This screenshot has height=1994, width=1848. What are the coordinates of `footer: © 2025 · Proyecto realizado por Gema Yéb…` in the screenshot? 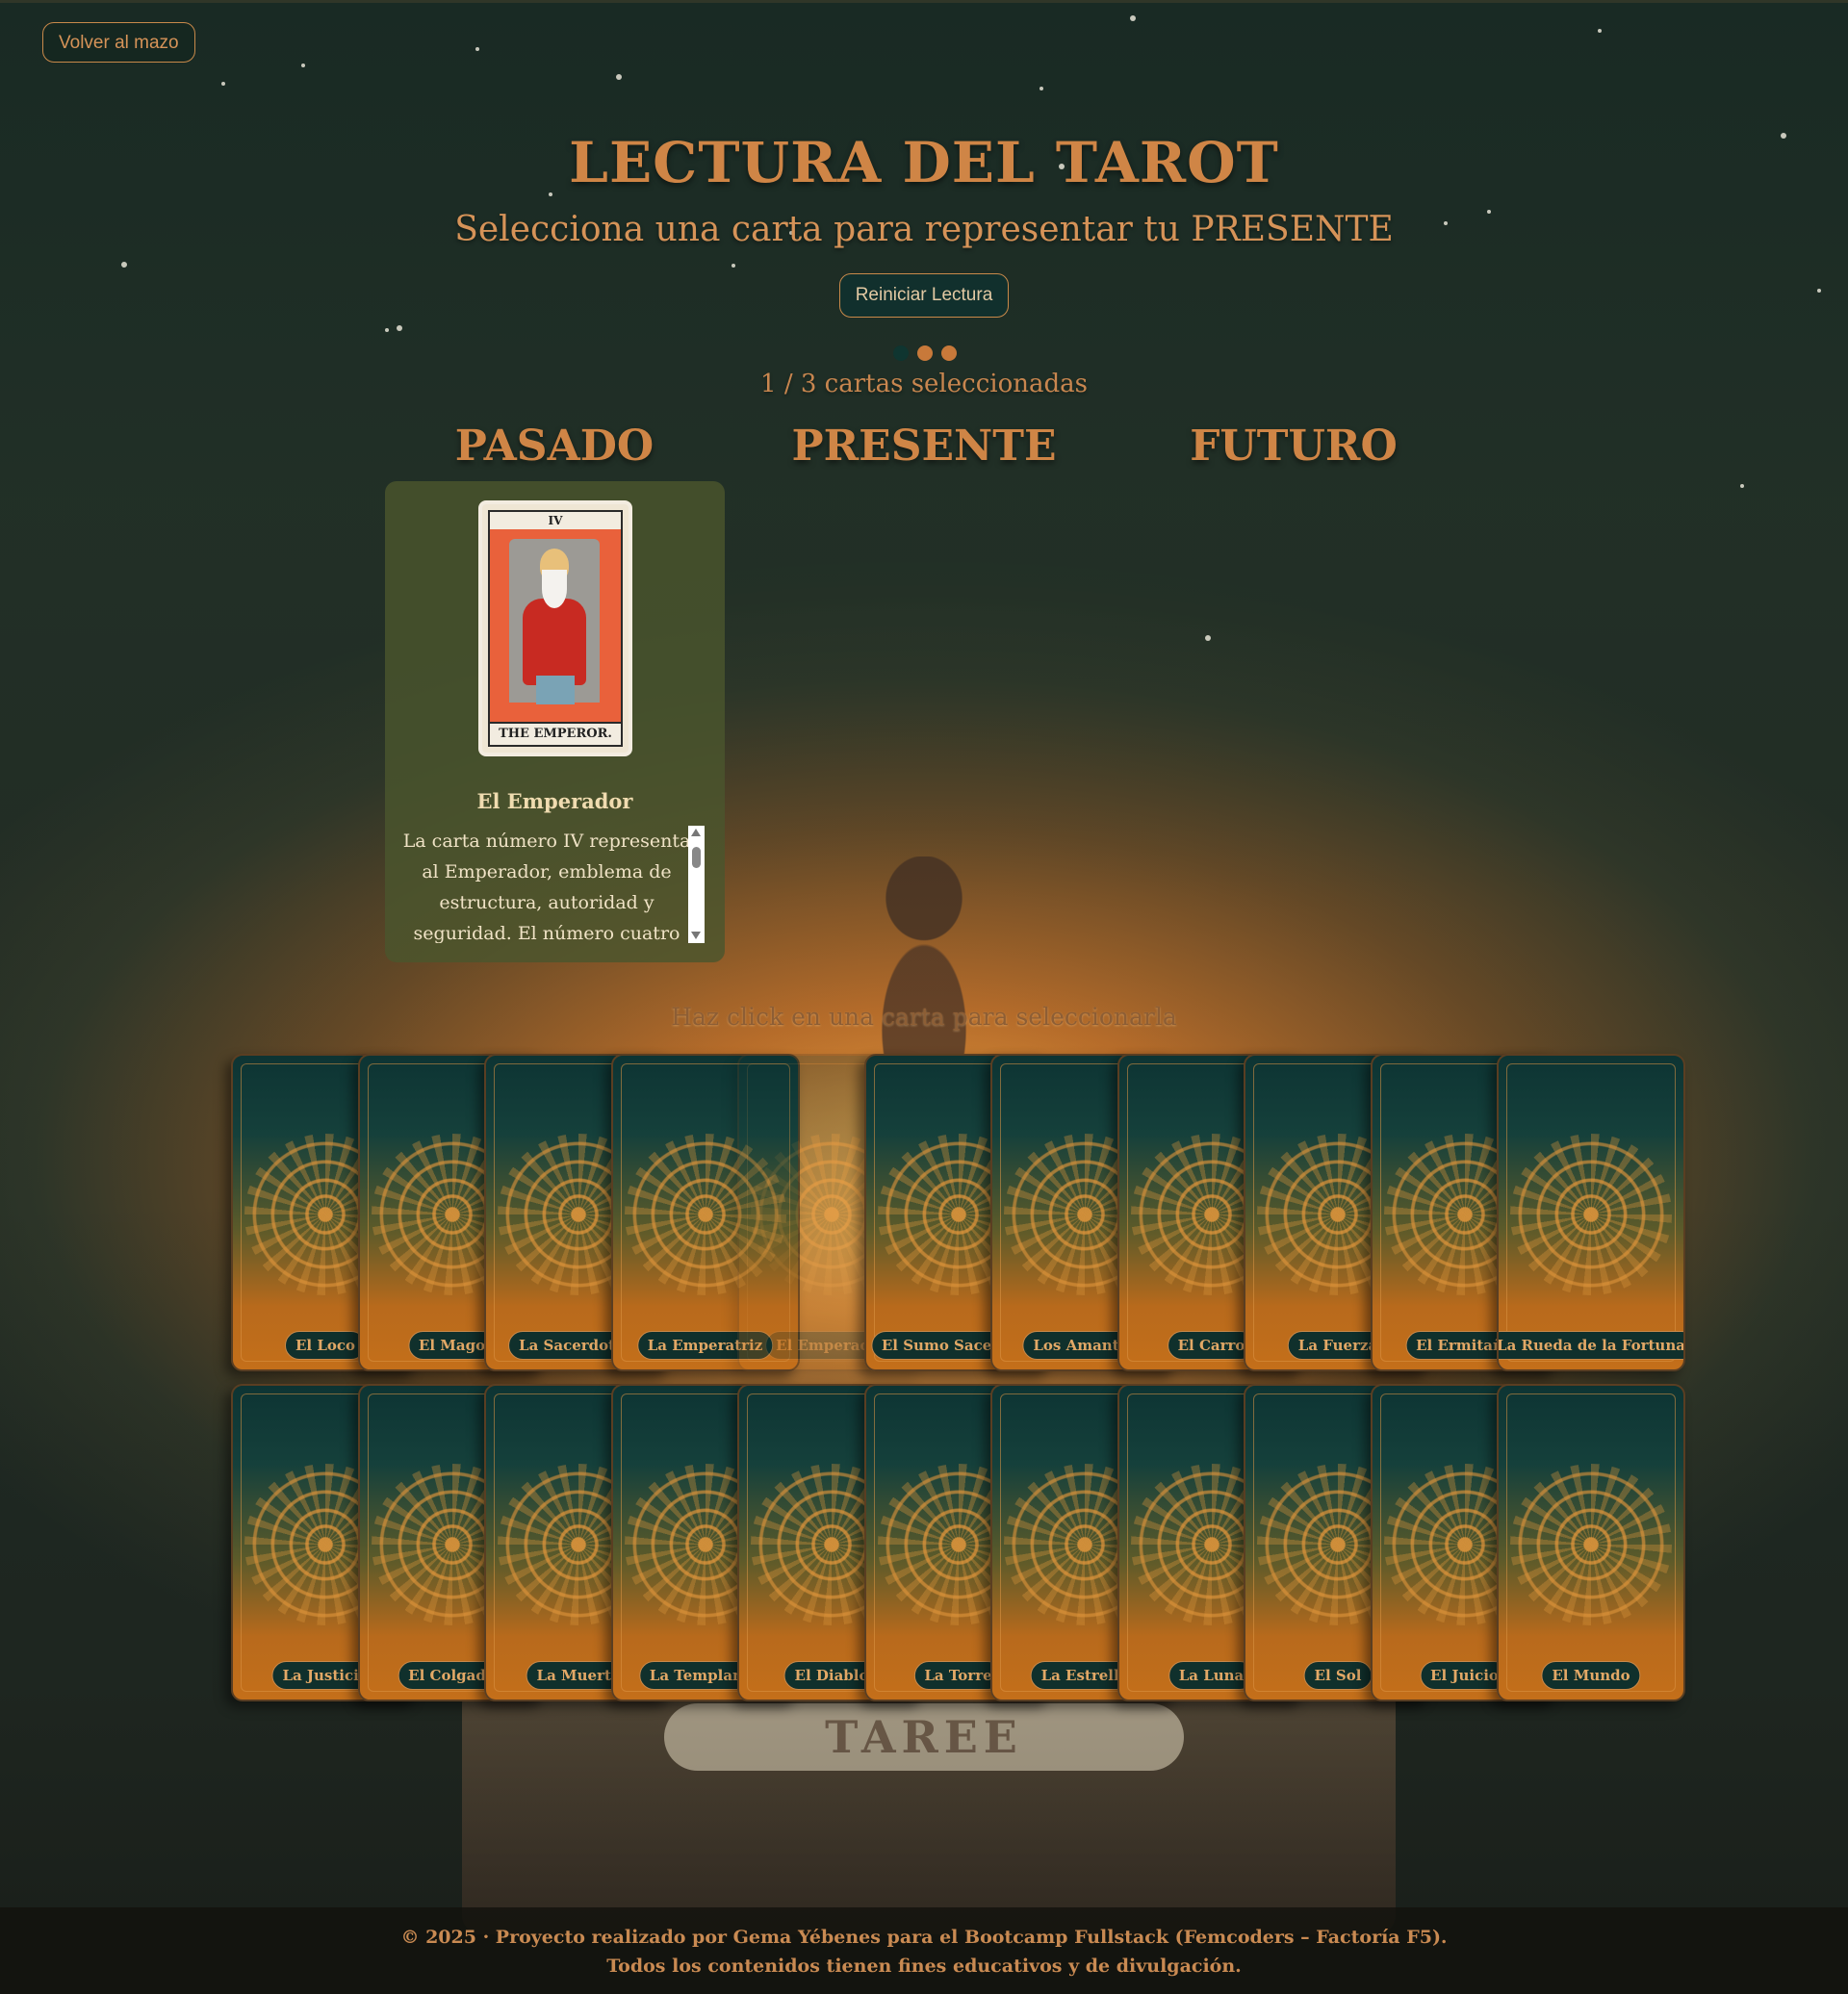 It's located at (924, 1950).